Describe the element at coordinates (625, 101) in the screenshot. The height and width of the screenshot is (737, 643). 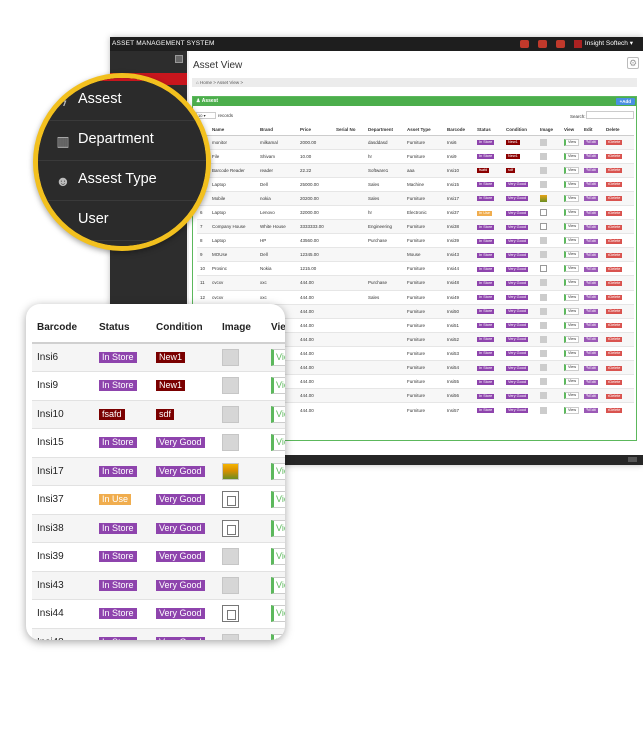
I see `add-button: +Add` at that location.